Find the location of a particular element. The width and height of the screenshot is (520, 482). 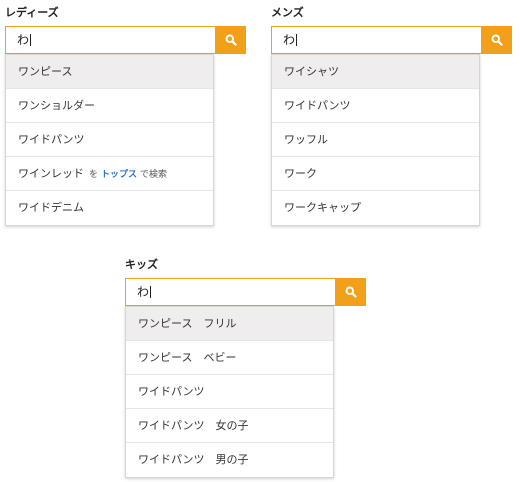

suggestion-item: ワイシャツ is located at coordinates (375, 72).